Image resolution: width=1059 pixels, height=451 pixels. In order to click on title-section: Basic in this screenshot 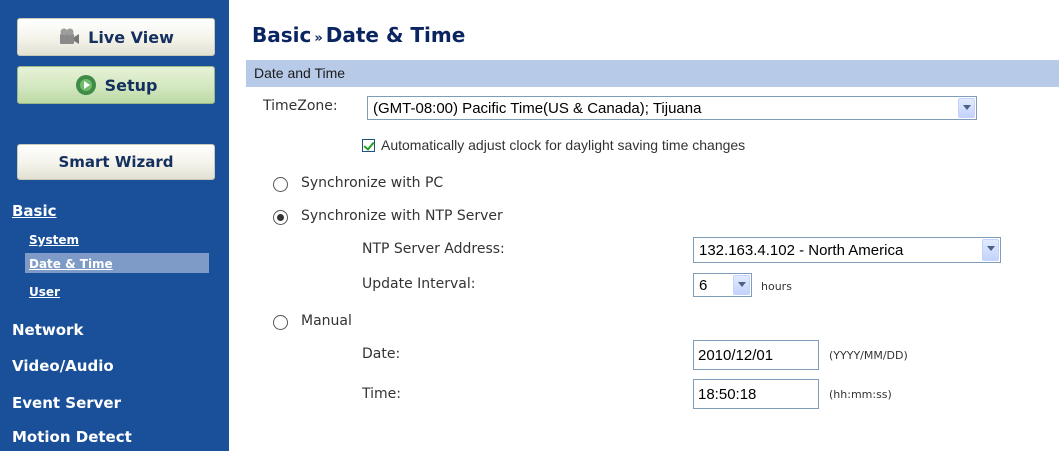, I will do `click(282, 35)`.